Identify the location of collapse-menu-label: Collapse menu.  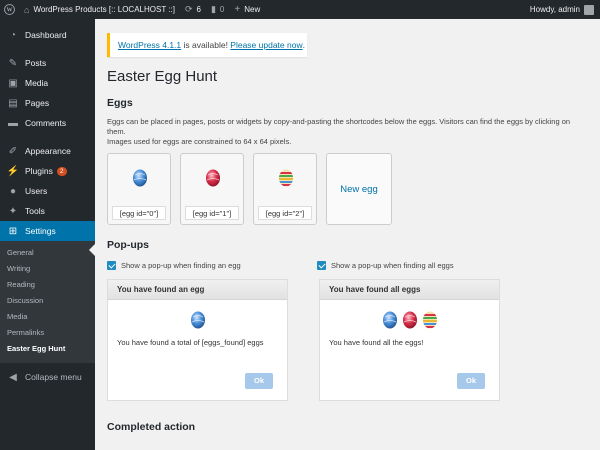
(53, 377).